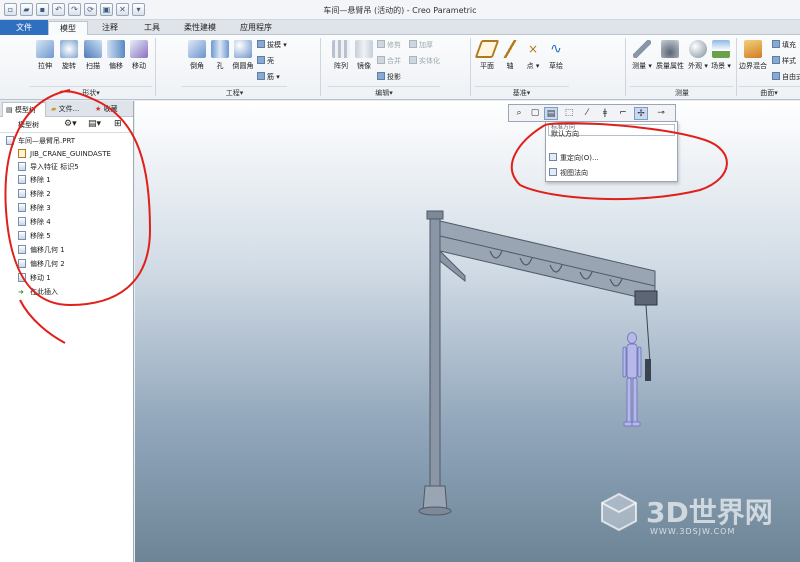 The width and height of the screenshot is (800, 562). What do you see at coordinates (91, 92) in the screenshot?
I see `group-shape: 形状▾` at bounding box center [91, 92].